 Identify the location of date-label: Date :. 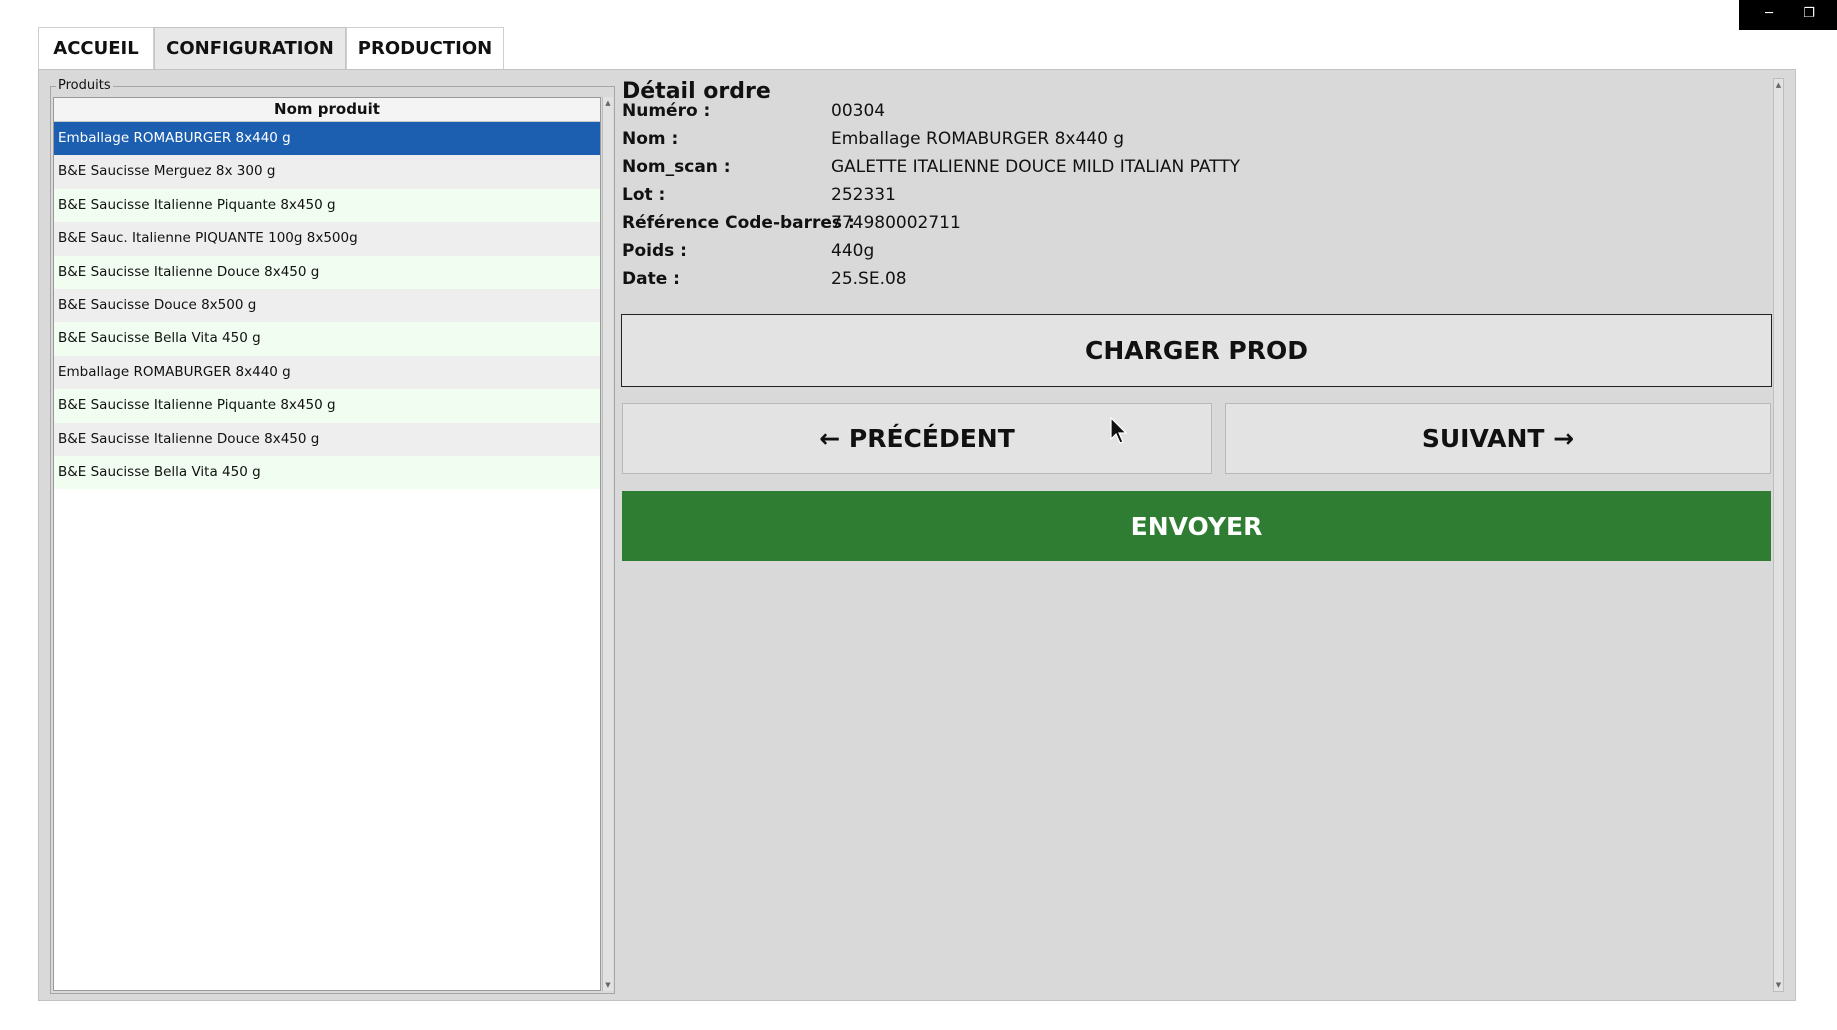
(651, 279).